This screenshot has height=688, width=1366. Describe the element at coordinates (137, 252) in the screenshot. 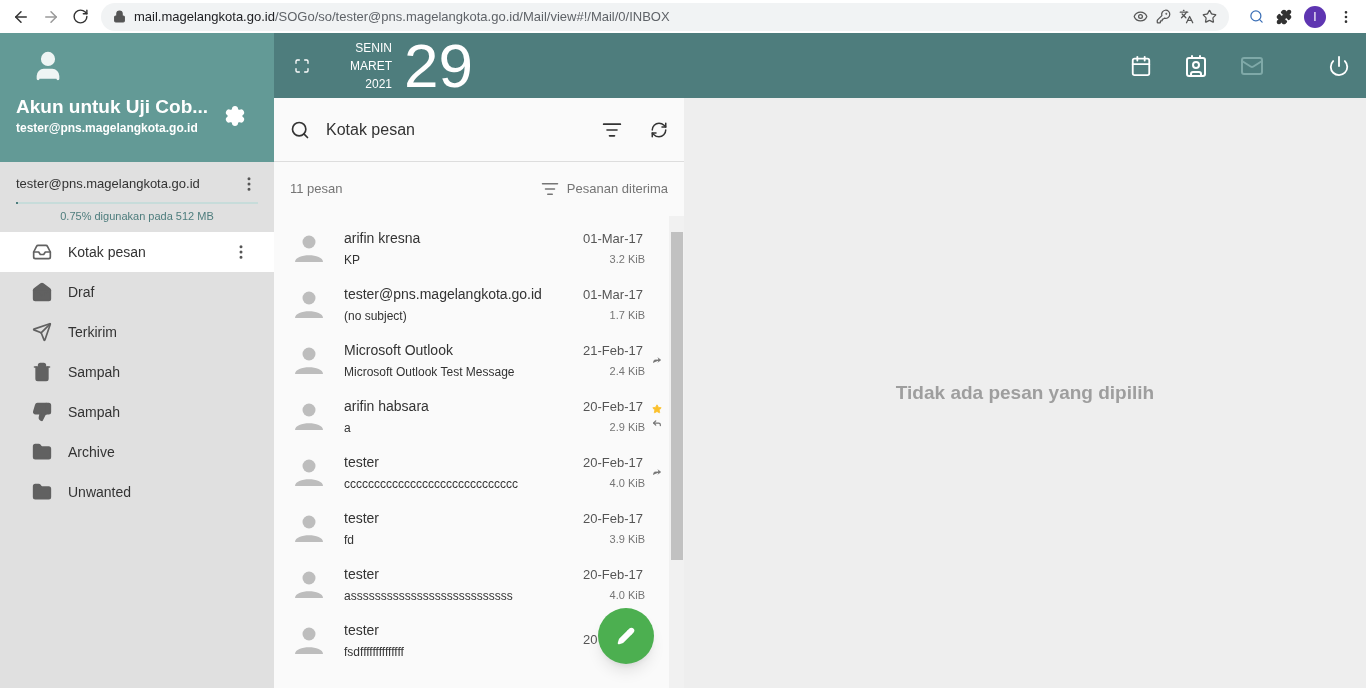

I see `folder-item: Kotak pesan` at that location.